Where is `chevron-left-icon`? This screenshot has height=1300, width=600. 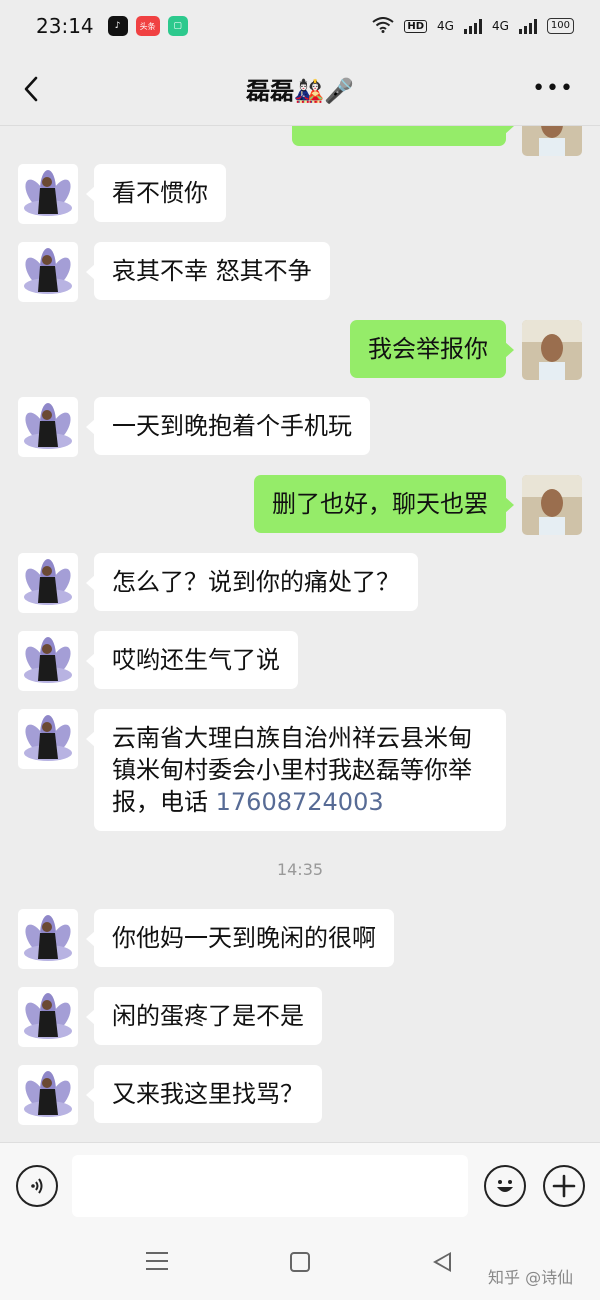
chevron-left-icon is located at coordinates (31, 89).